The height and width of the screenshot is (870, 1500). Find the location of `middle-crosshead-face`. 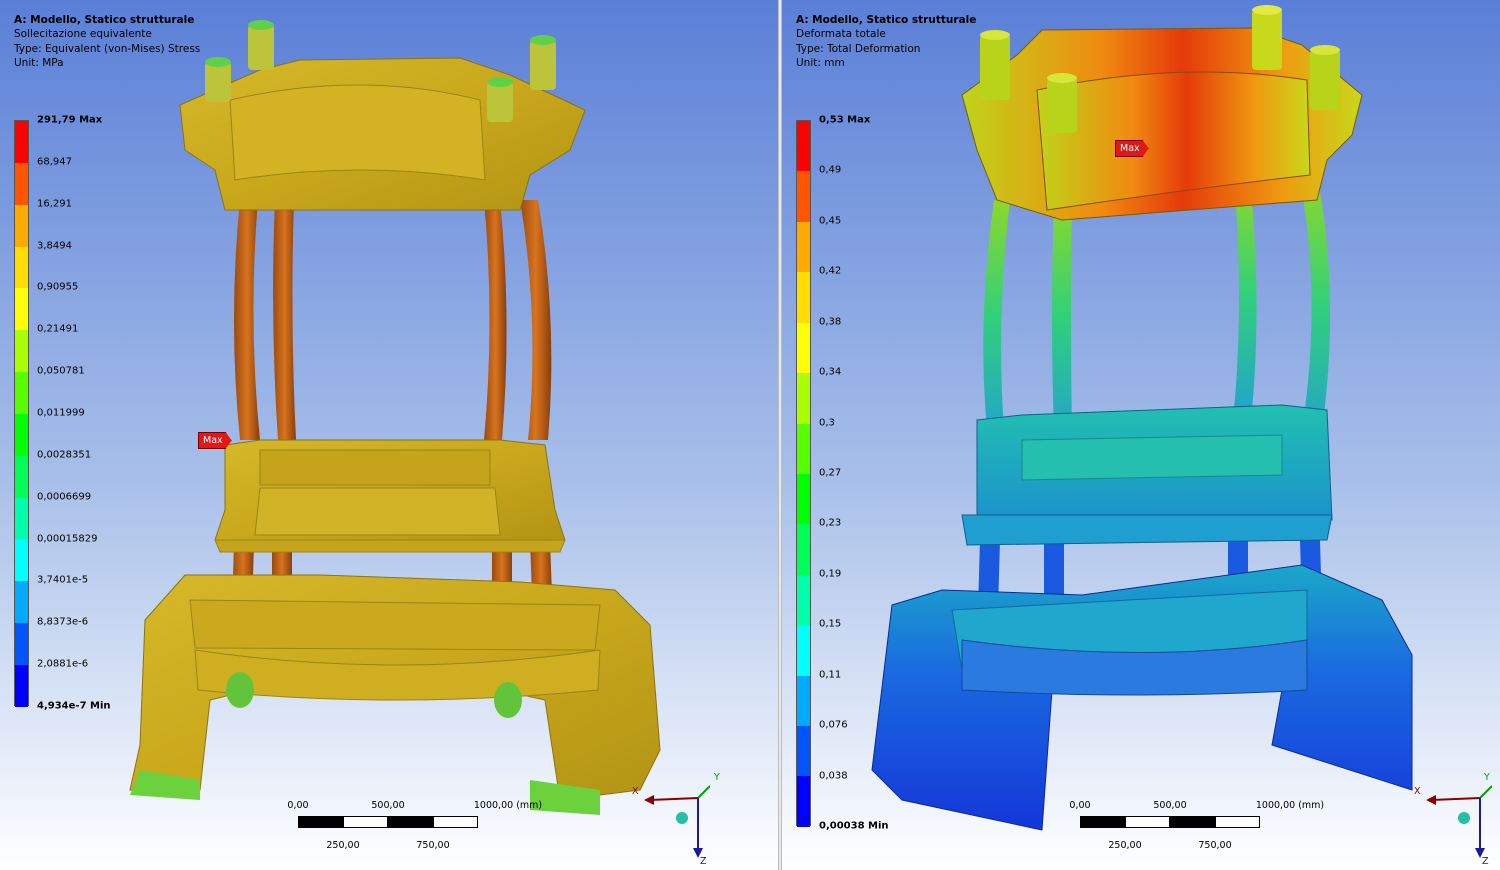

middle-crosshead-face is located at coordinates (377, 511).